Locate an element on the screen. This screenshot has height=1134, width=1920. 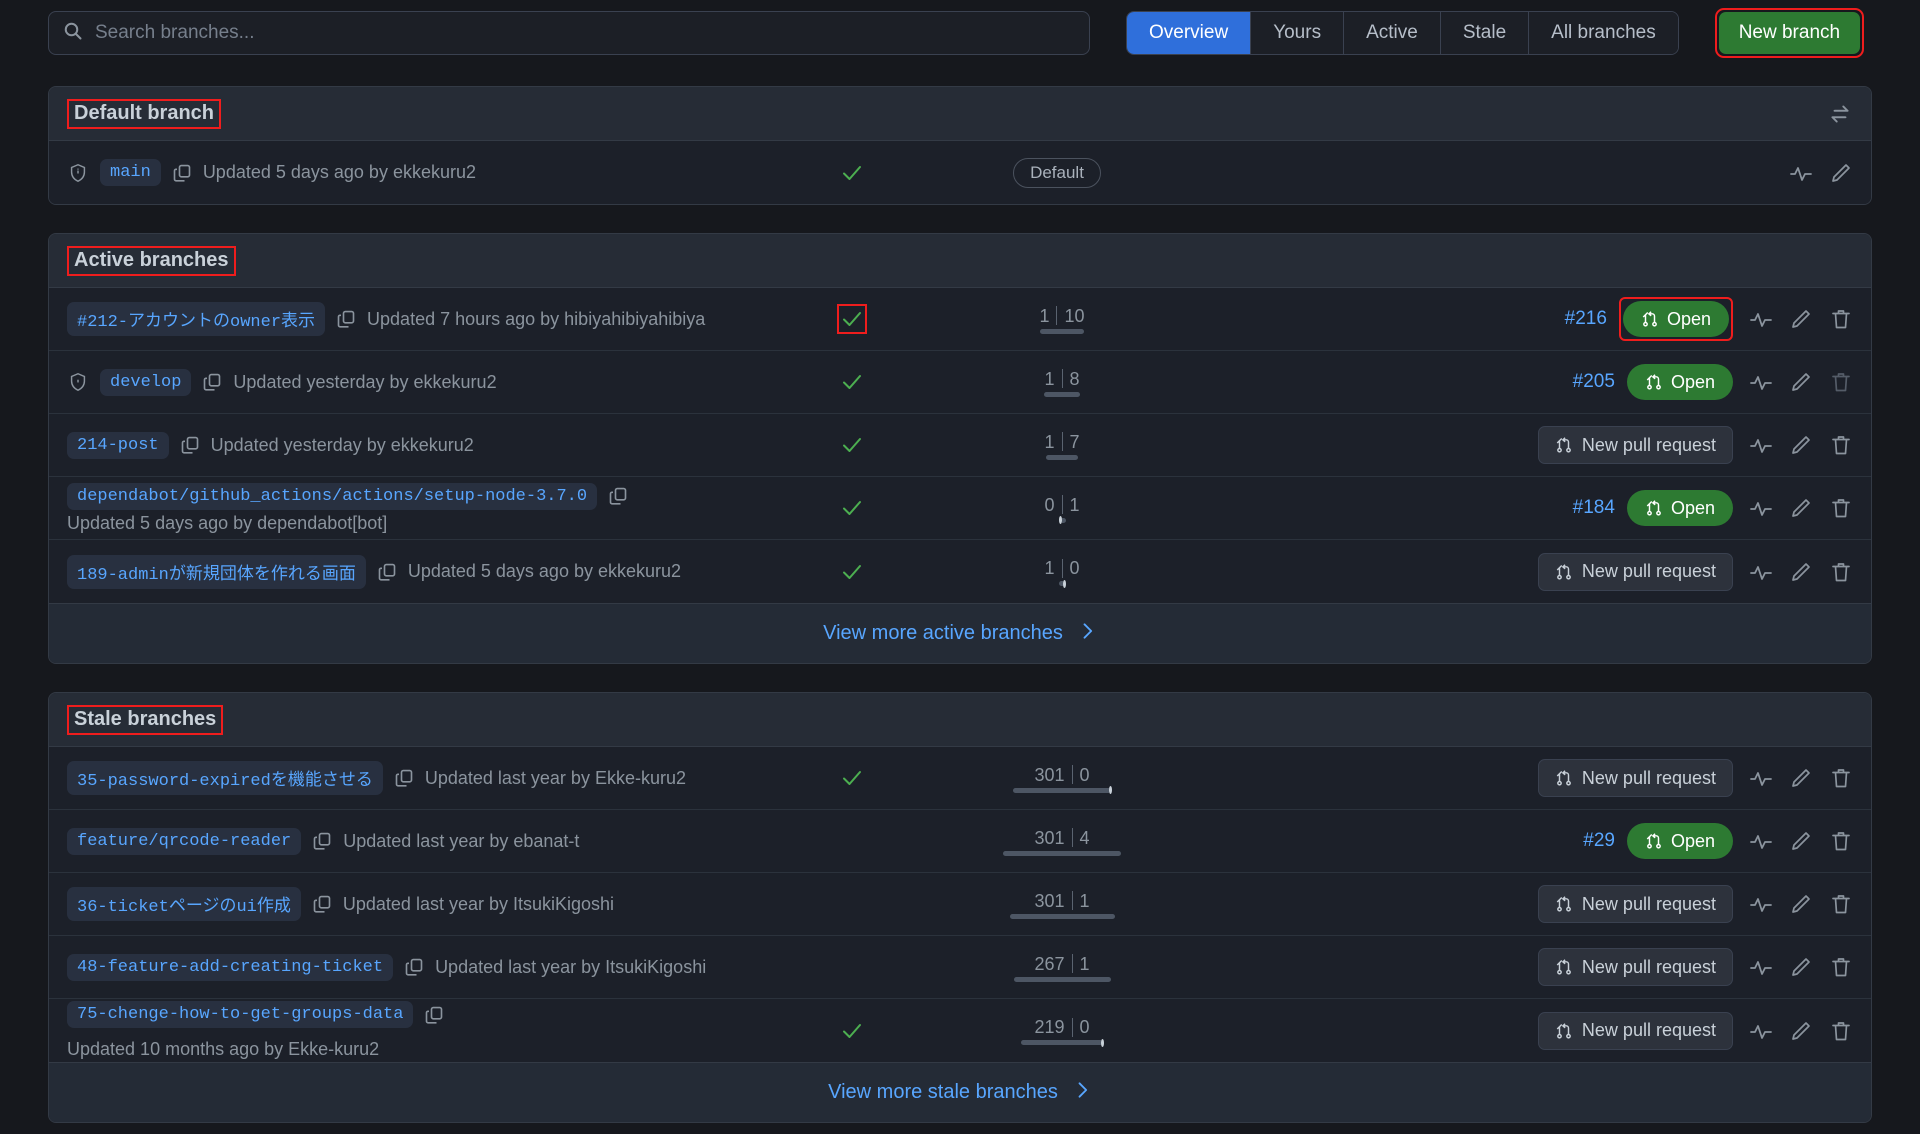
pull-request-number-link: #29 is located at coordinates (1599, 841).